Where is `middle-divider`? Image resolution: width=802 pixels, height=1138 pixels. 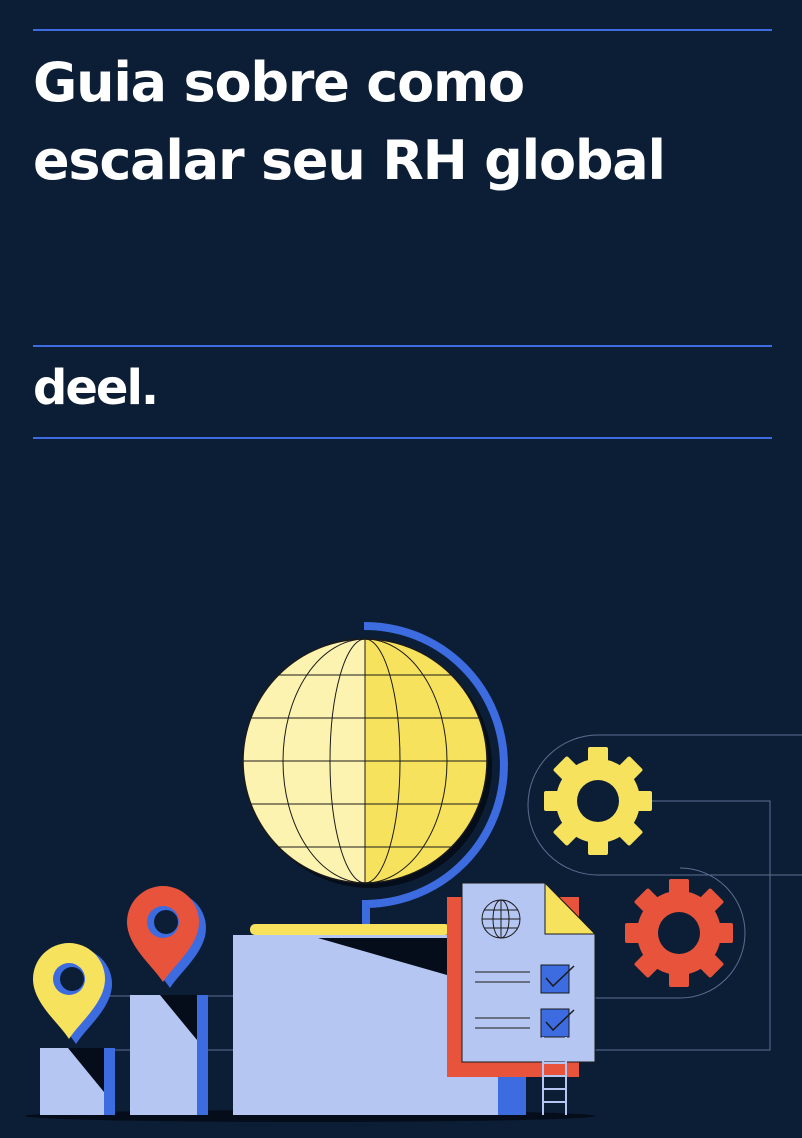
middle-divider is located at coordinates (402, 346).